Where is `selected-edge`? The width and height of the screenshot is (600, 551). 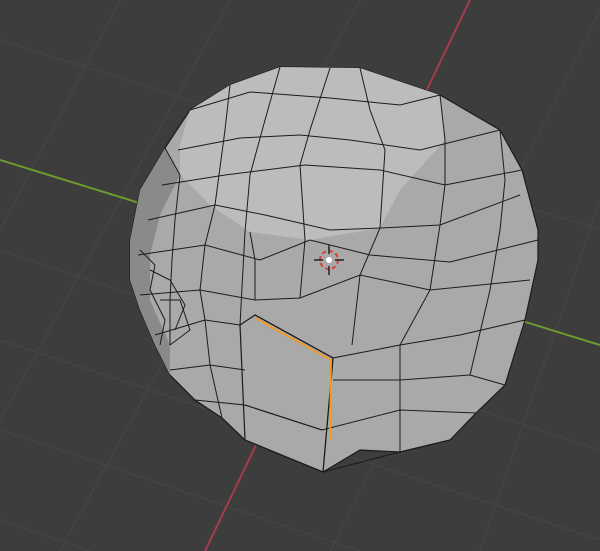 selected-edge is located at coordinates (330, 400).